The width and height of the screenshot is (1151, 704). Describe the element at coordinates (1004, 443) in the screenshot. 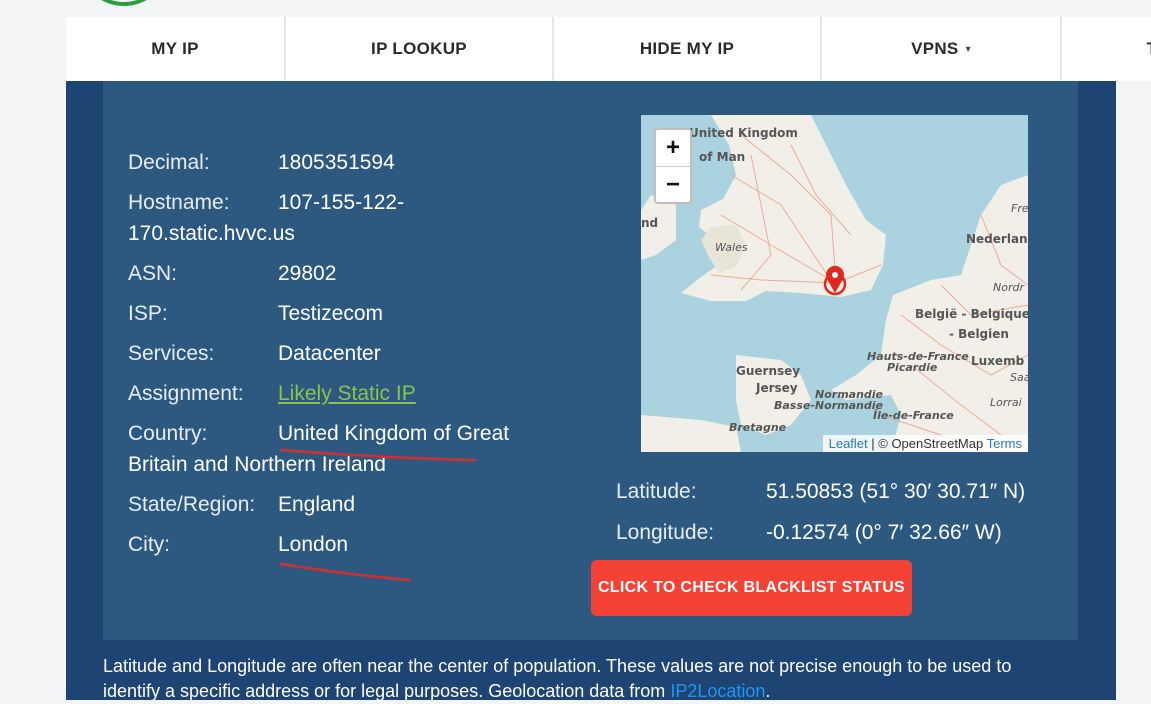

I see `terms-link: Terms` at that location.